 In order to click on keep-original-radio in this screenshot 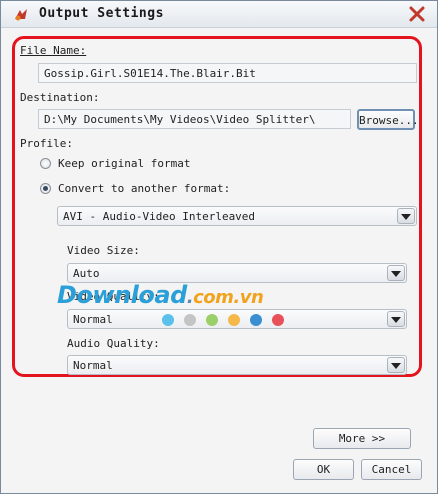, I will do `click(45, 163)`.